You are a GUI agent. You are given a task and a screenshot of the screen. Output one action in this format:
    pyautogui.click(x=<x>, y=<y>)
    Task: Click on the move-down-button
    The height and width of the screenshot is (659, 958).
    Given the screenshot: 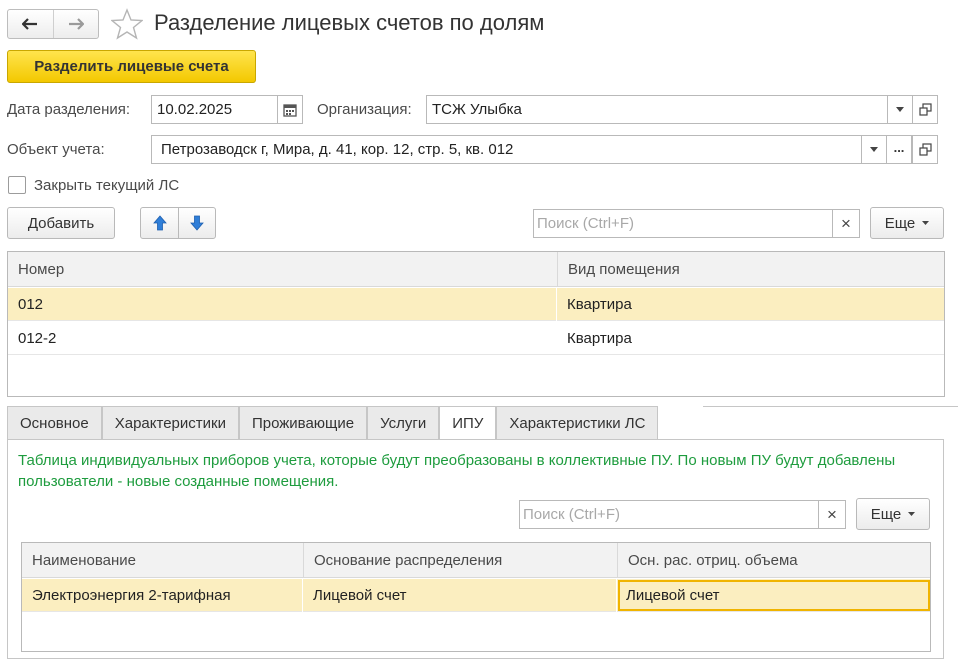 What is the action you would take?
    pyautogui.click(x=197, y=223)
    